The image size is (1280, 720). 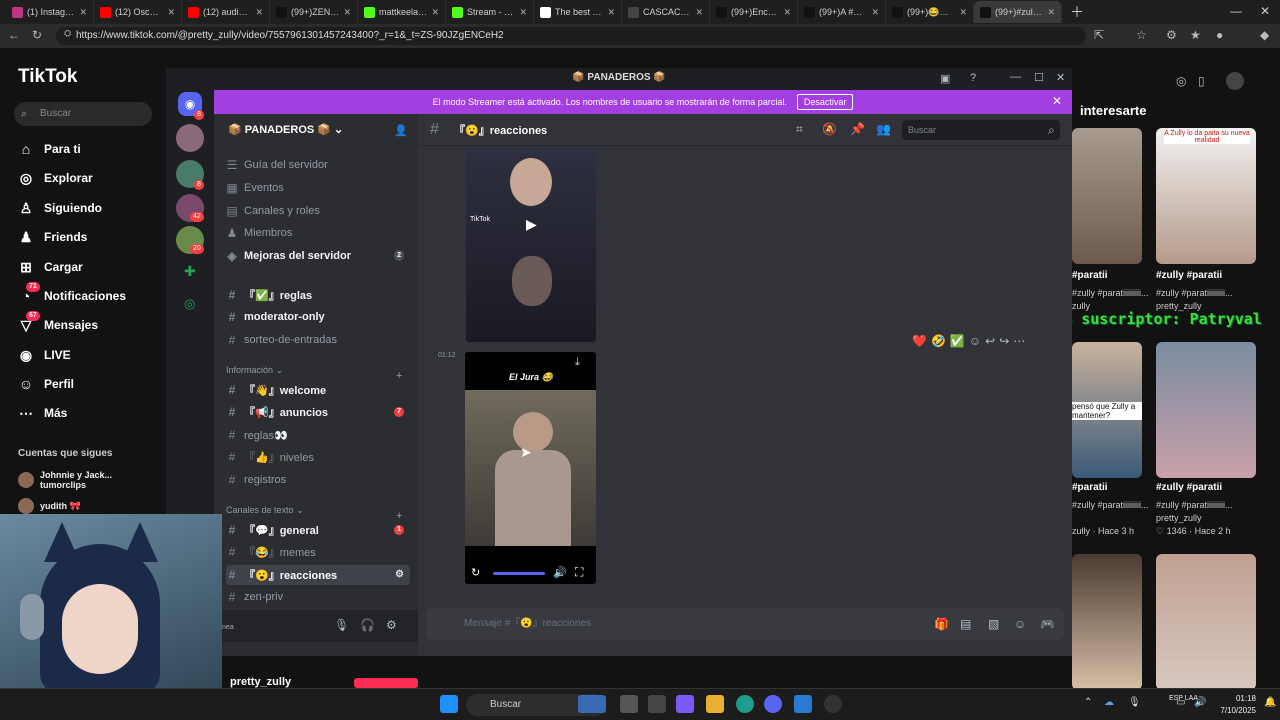 I want to click on threads-icon: ⌗, so click(x=799, y=129).